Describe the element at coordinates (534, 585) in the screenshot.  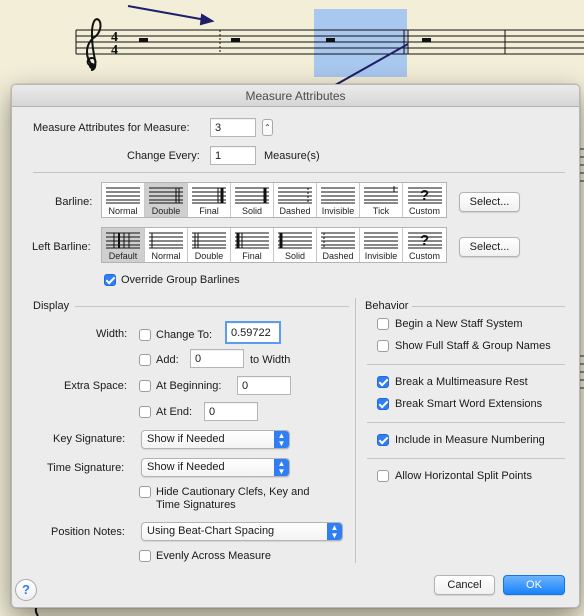
I see `ok-button: OK` at that location.